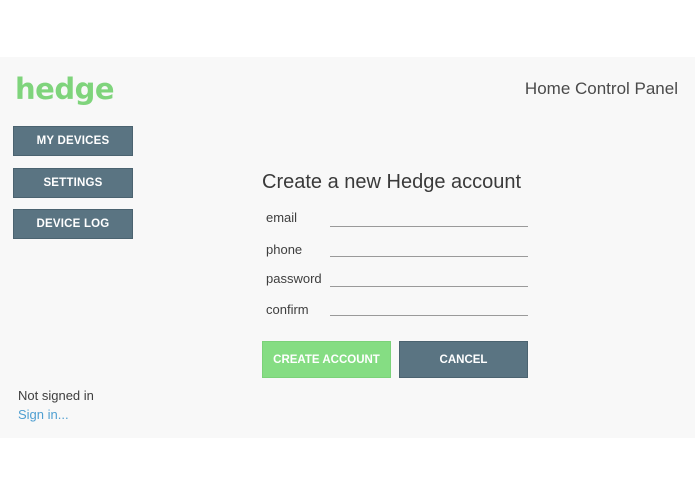 Image resolution: width=695 pixels, height=494 pixels. I want to click on settings-button: SETTINGS, so click(73, 183).